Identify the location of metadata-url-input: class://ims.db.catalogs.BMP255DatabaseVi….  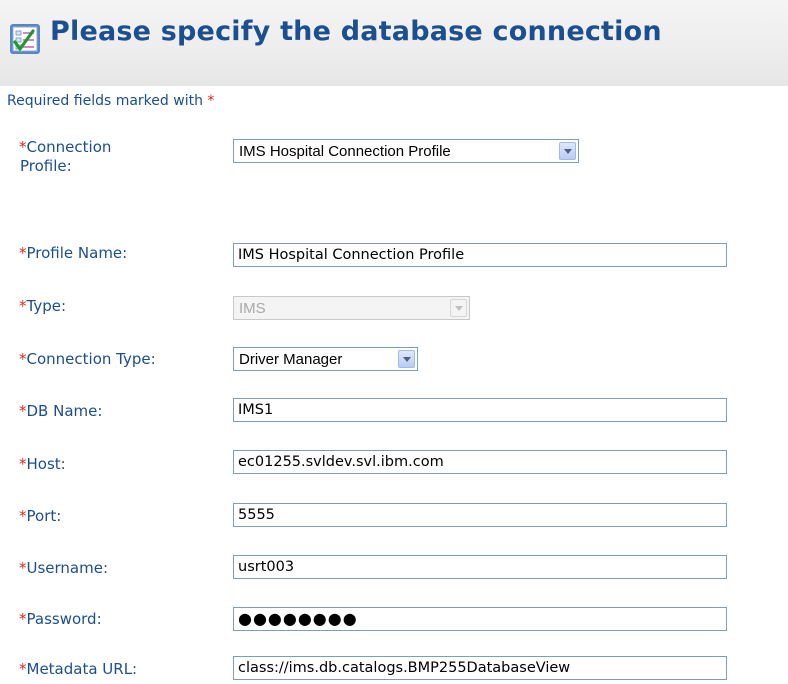
(480, 668).